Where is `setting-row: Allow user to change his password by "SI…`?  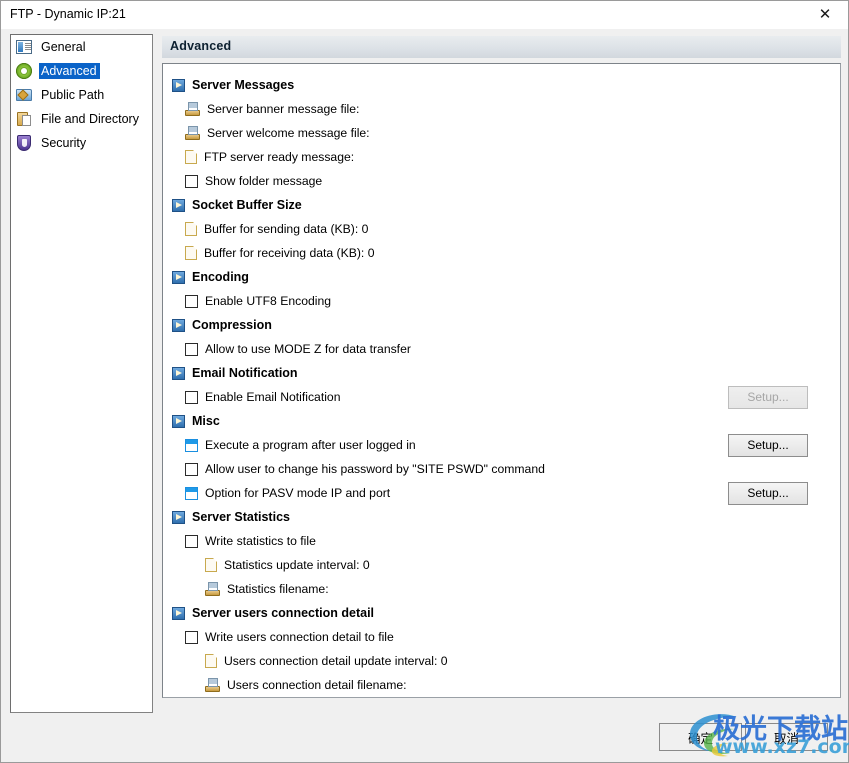 setting-row: Allow user to change his password by "SI… is located at coordinates (501, 469).